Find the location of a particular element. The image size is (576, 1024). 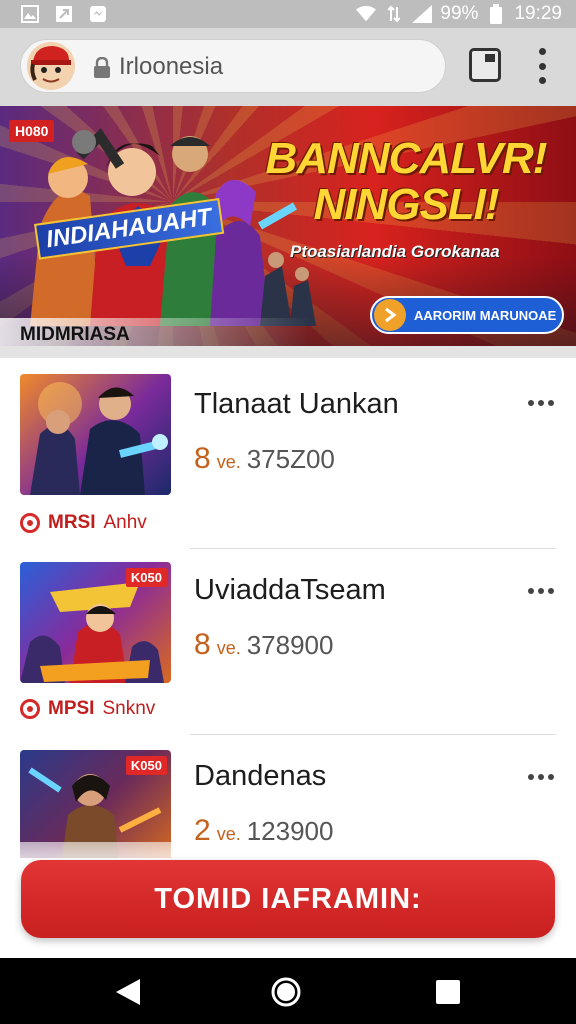

hero-headline: BANNCALVR! NINGSLI! is located at coordinates (406, 182).